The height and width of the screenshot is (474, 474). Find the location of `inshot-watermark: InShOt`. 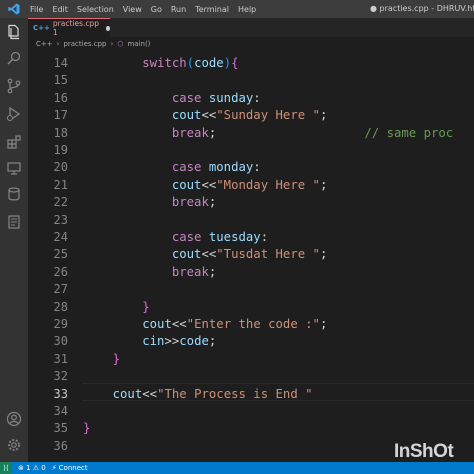

inshot-watermark: InShOt is located at coordinates (424, 451).